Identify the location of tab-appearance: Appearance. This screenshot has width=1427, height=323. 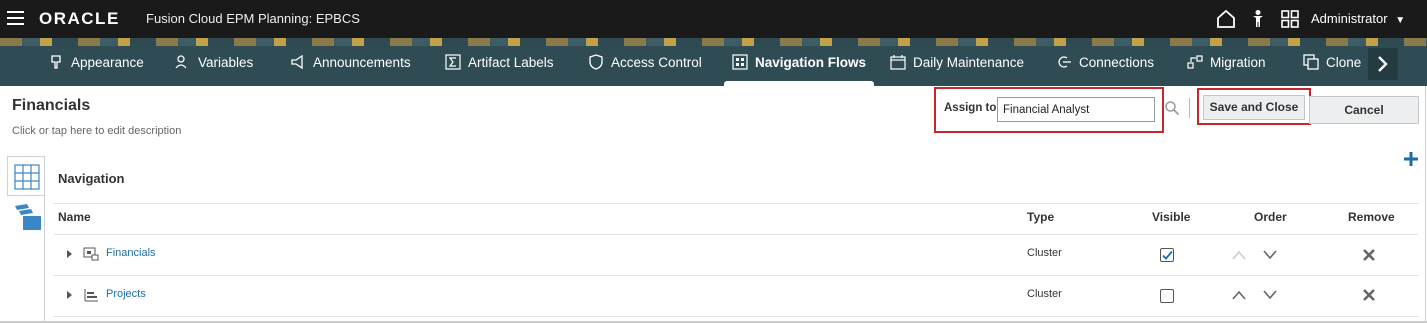
(96, 66).